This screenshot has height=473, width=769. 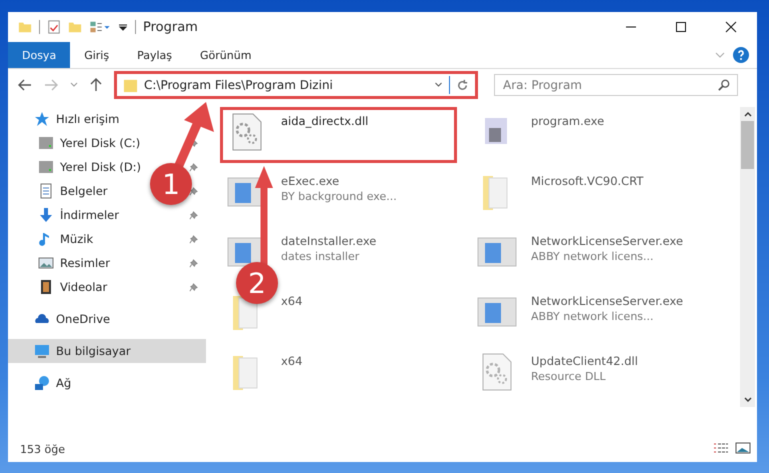 I want to click on refresh-icon, so click(x=462, y=85).